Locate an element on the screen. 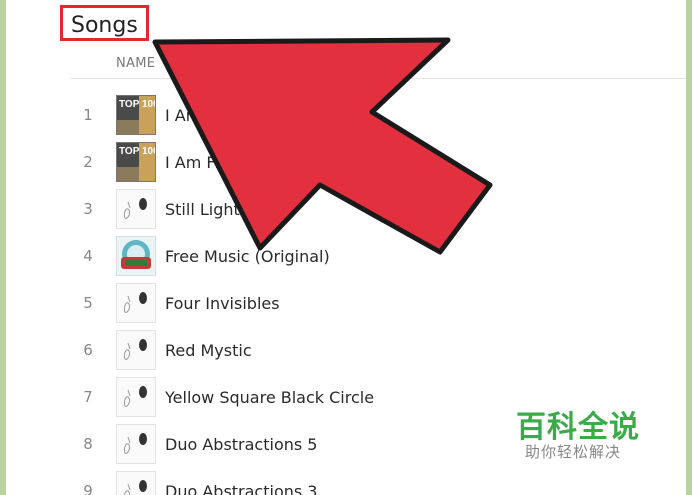  name-column-header: NAME is located at coordinates (135, 63).